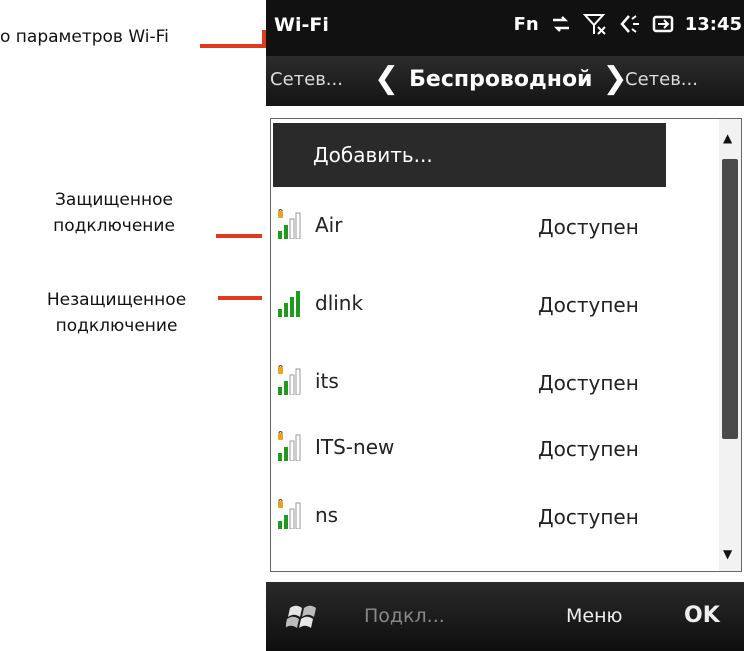 The height and width of the screenshot is (651, 744). Describe the element at coordinates (487, 227) in the screenshot. I see `network-row: Air Доступен` at that location.